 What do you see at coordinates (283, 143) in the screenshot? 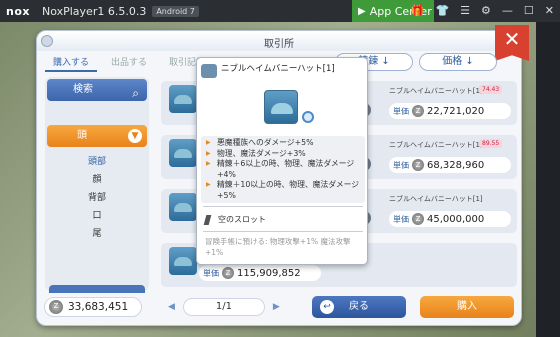
I see `effect-line: 悪魔種族へのダメージ+5%` at bounding box center [283, 143].